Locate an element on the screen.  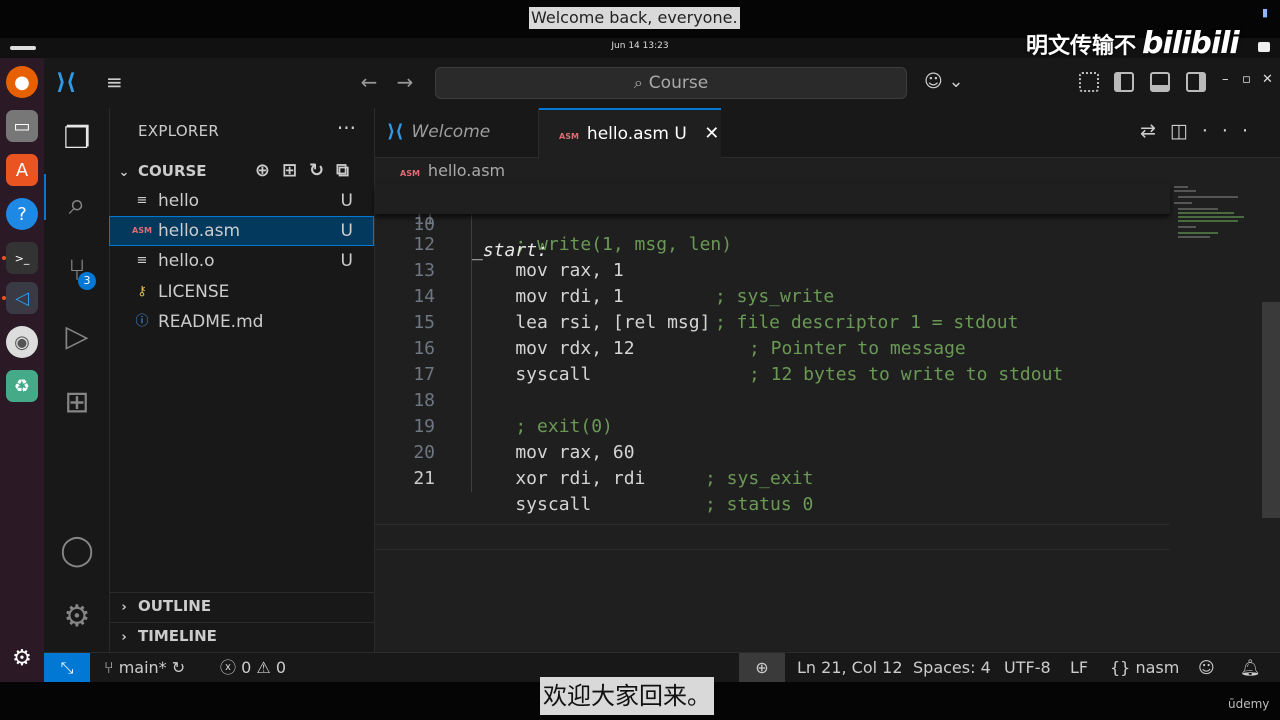
line-comment: ; status 0 is located at coordinates (759, 504).